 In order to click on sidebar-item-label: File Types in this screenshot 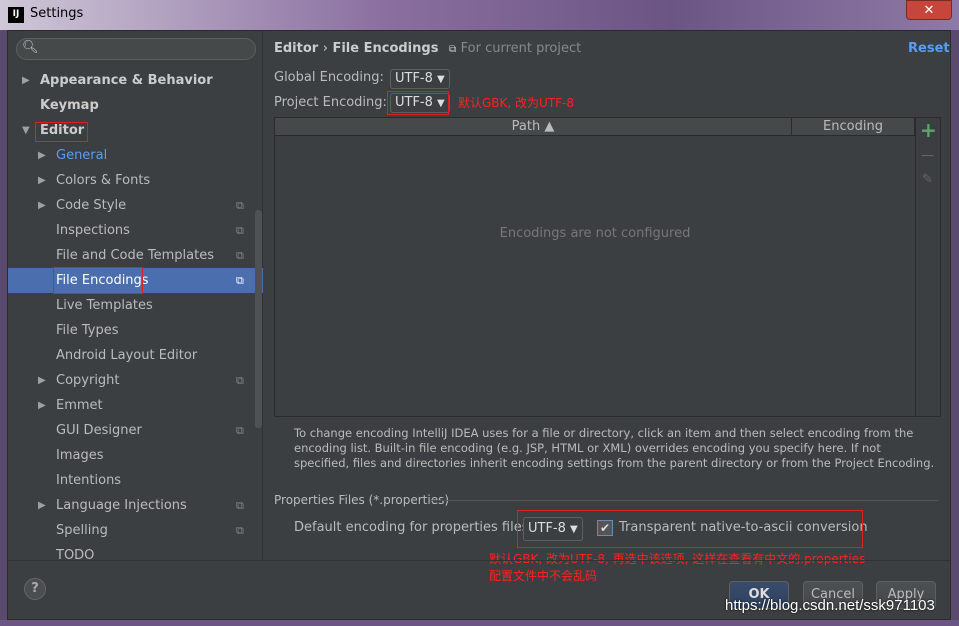, I will do `click(87, 330)`.